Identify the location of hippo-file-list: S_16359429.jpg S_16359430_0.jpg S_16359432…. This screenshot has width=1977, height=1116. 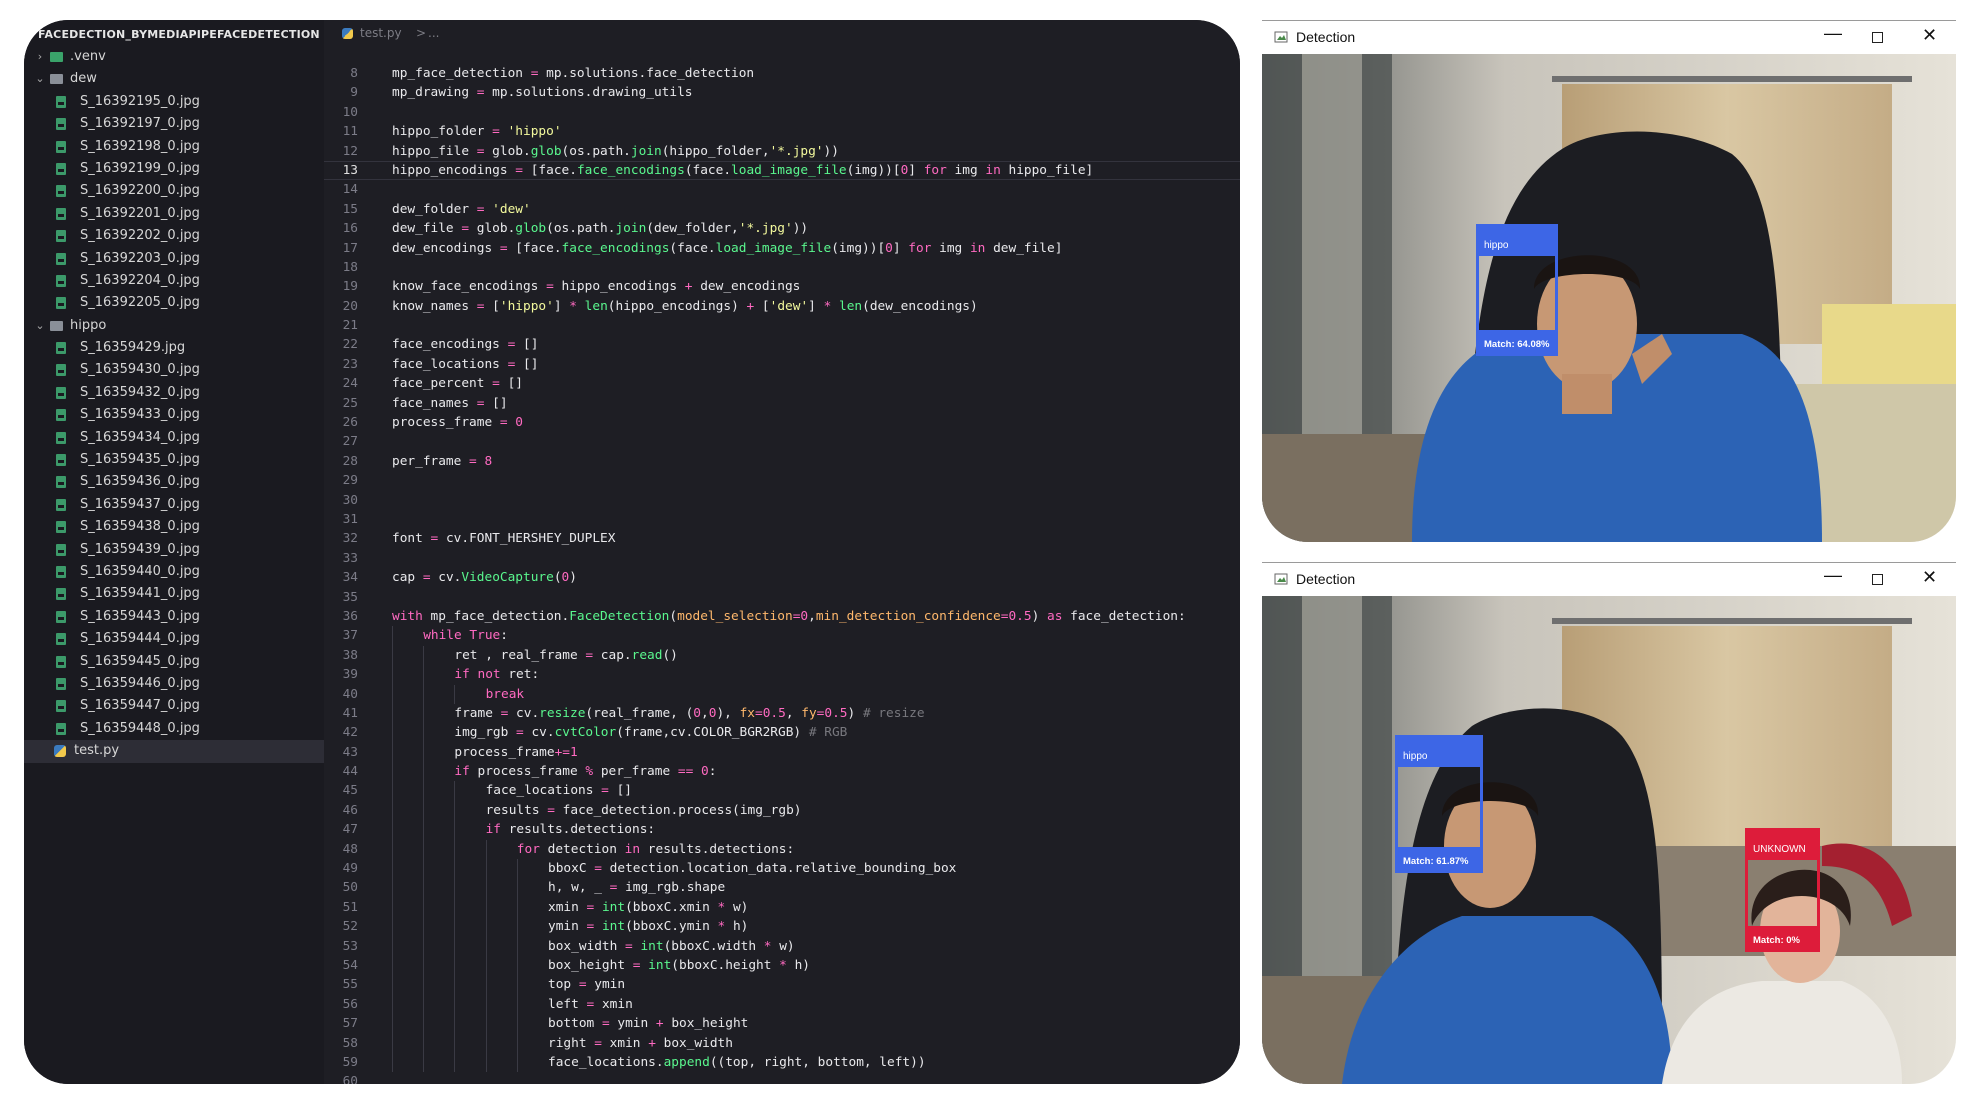
(174, 538).